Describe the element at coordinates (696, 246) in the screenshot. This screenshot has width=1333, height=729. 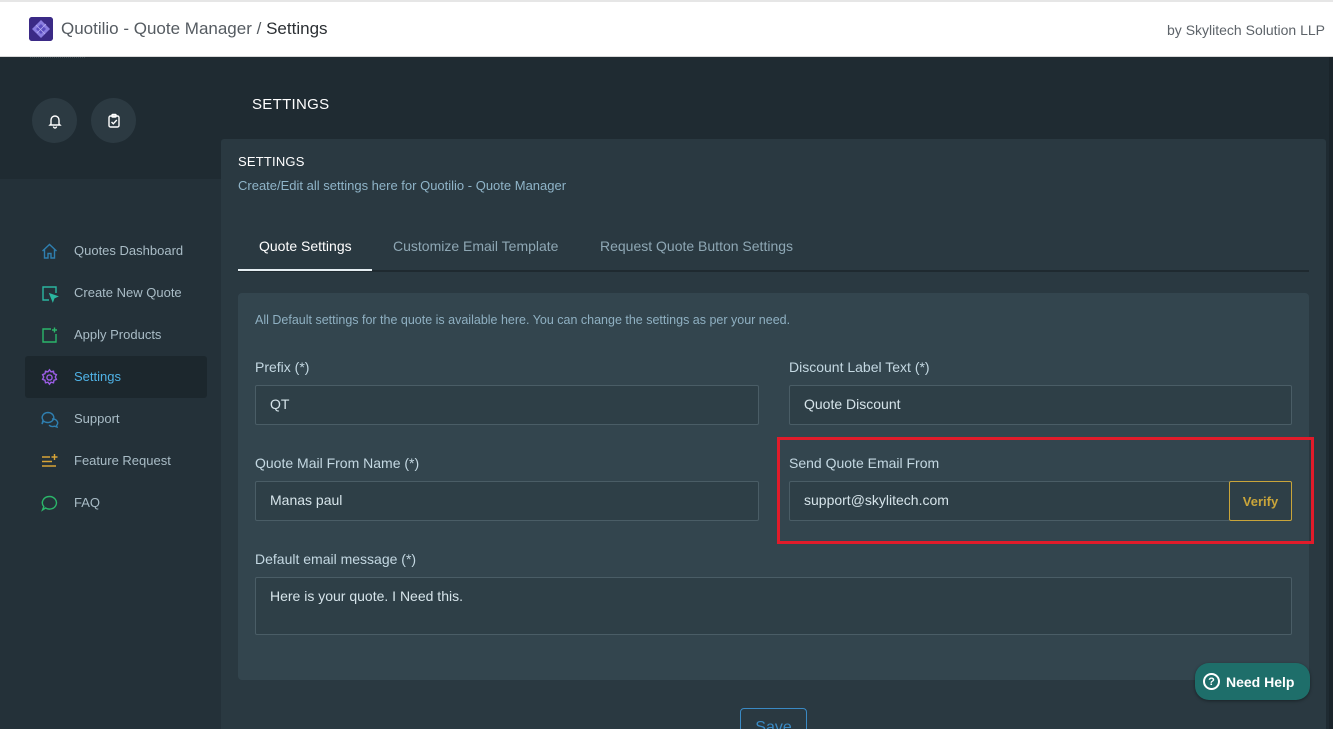
I see `tab-request-quote-button-settings: Request Quote Button Settings` at that location.